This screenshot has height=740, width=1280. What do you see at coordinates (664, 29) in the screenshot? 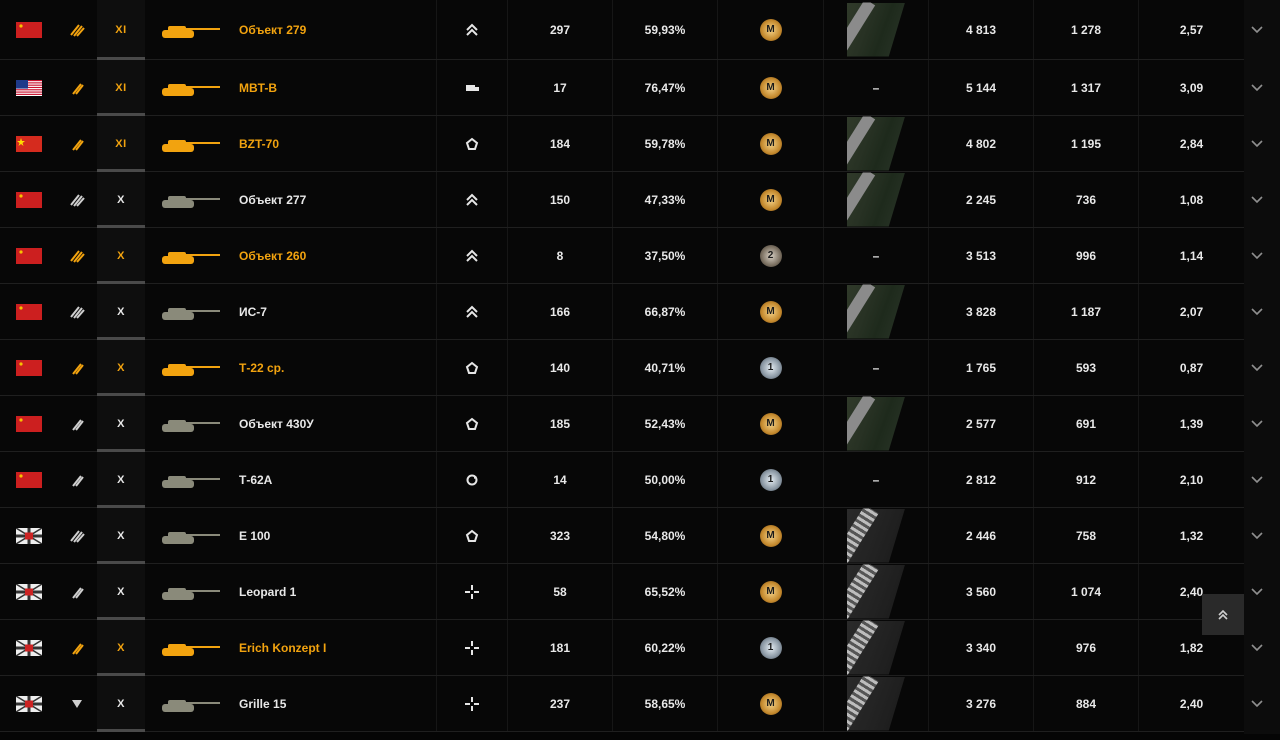
I see `win-rate: 59,93%` at bounding box center [664, 29].